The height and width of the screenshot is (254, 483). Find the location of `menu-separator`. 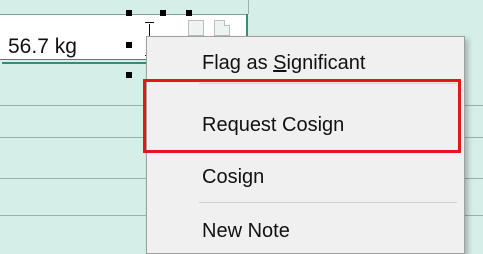

menu-separator is located at coordinates (328, 202).